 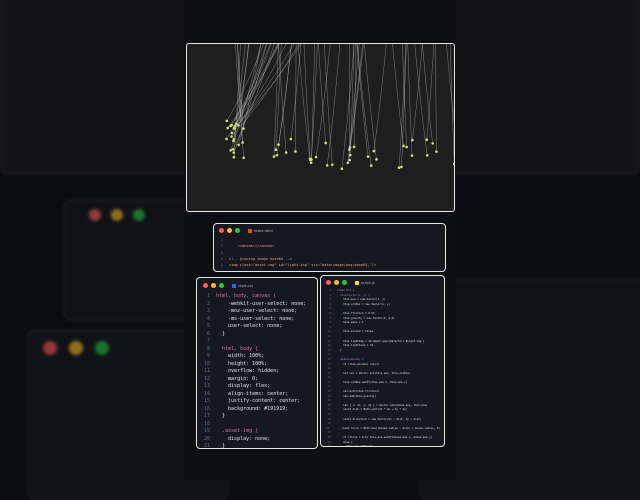 What do you see at coordinates (257, 446) in the screenshot?
I see `code-line: 21 }` at bounding box center [257, 446].